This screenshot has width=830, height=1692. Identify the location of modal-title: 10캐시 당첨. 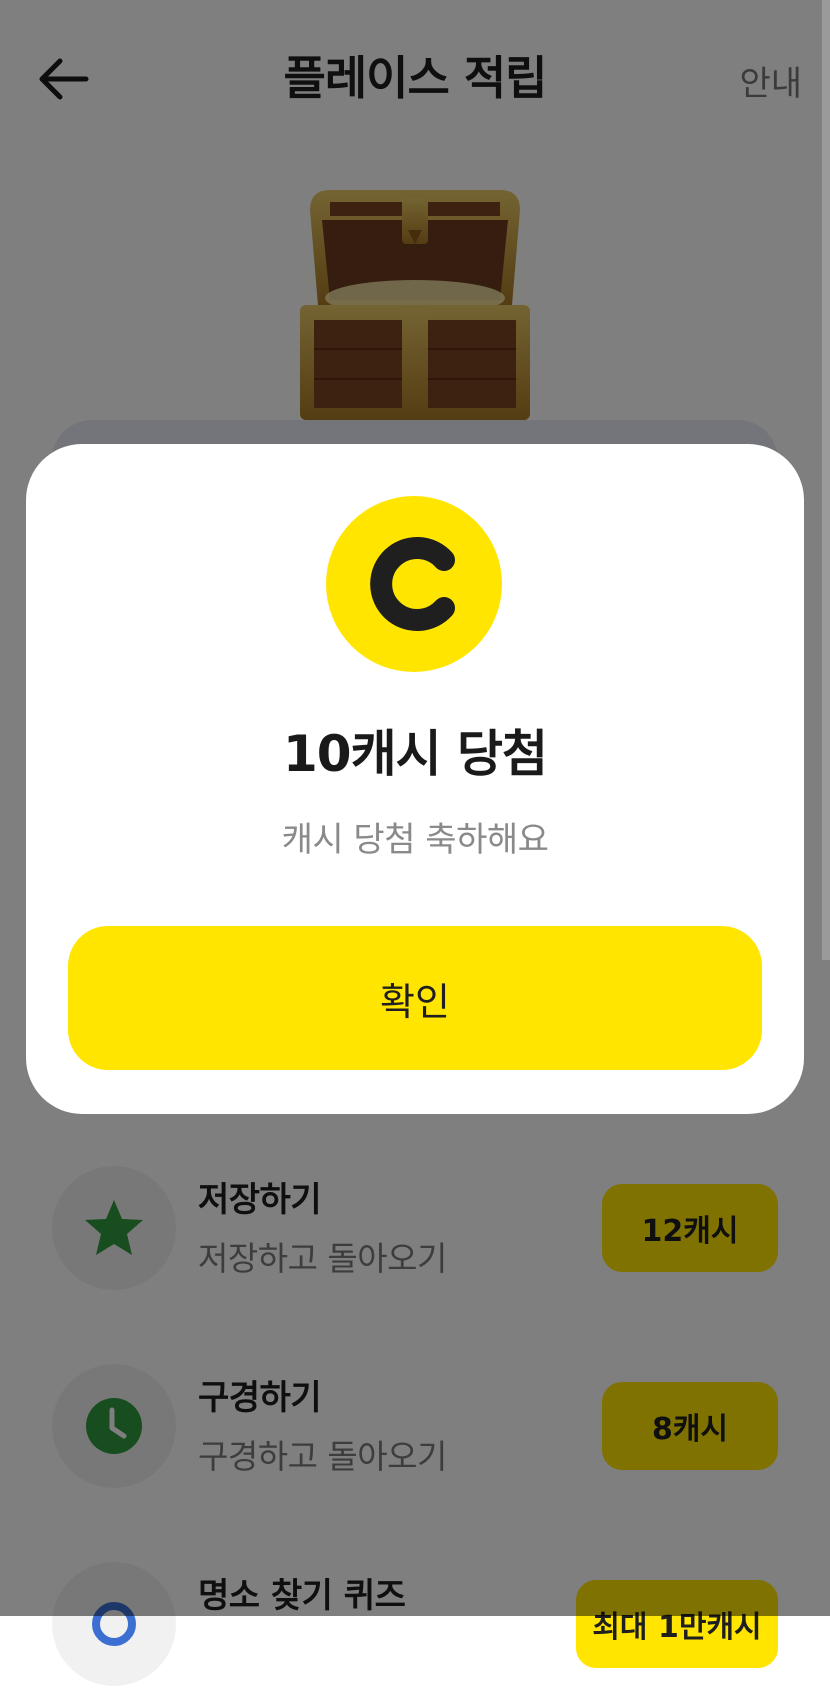
(415, 754).